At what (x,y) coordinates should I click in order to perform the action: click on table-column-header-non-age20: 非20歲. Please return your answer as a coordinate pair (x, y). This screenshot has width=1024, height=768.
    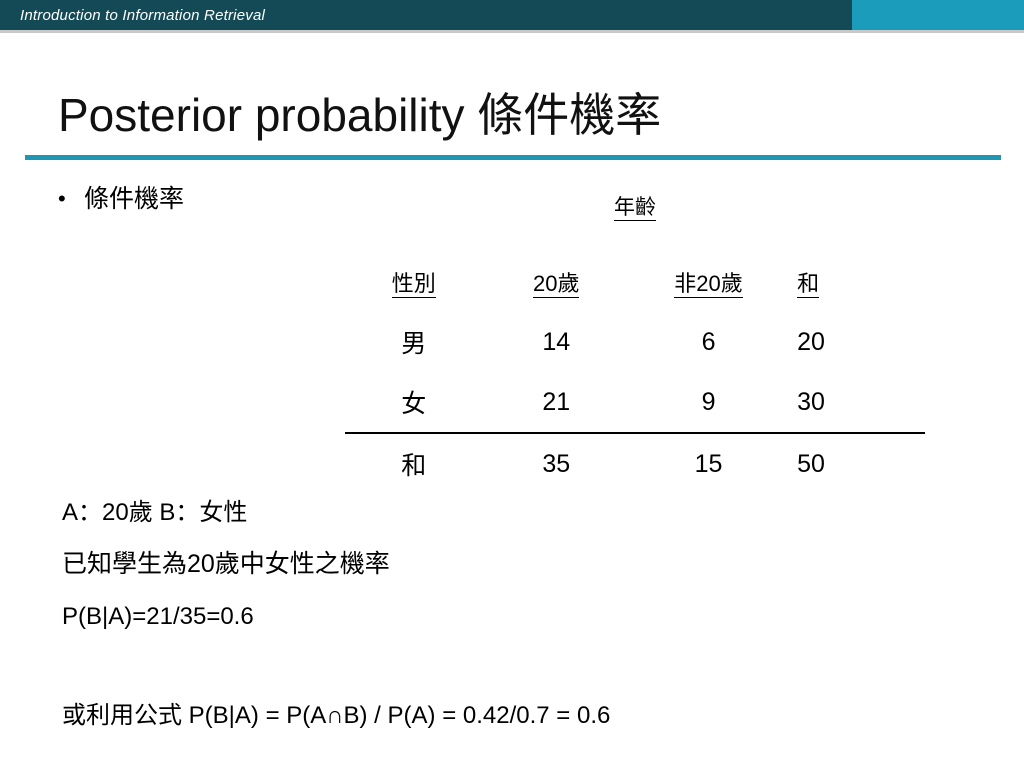
    Looking at the image, I should click on (708, 282).